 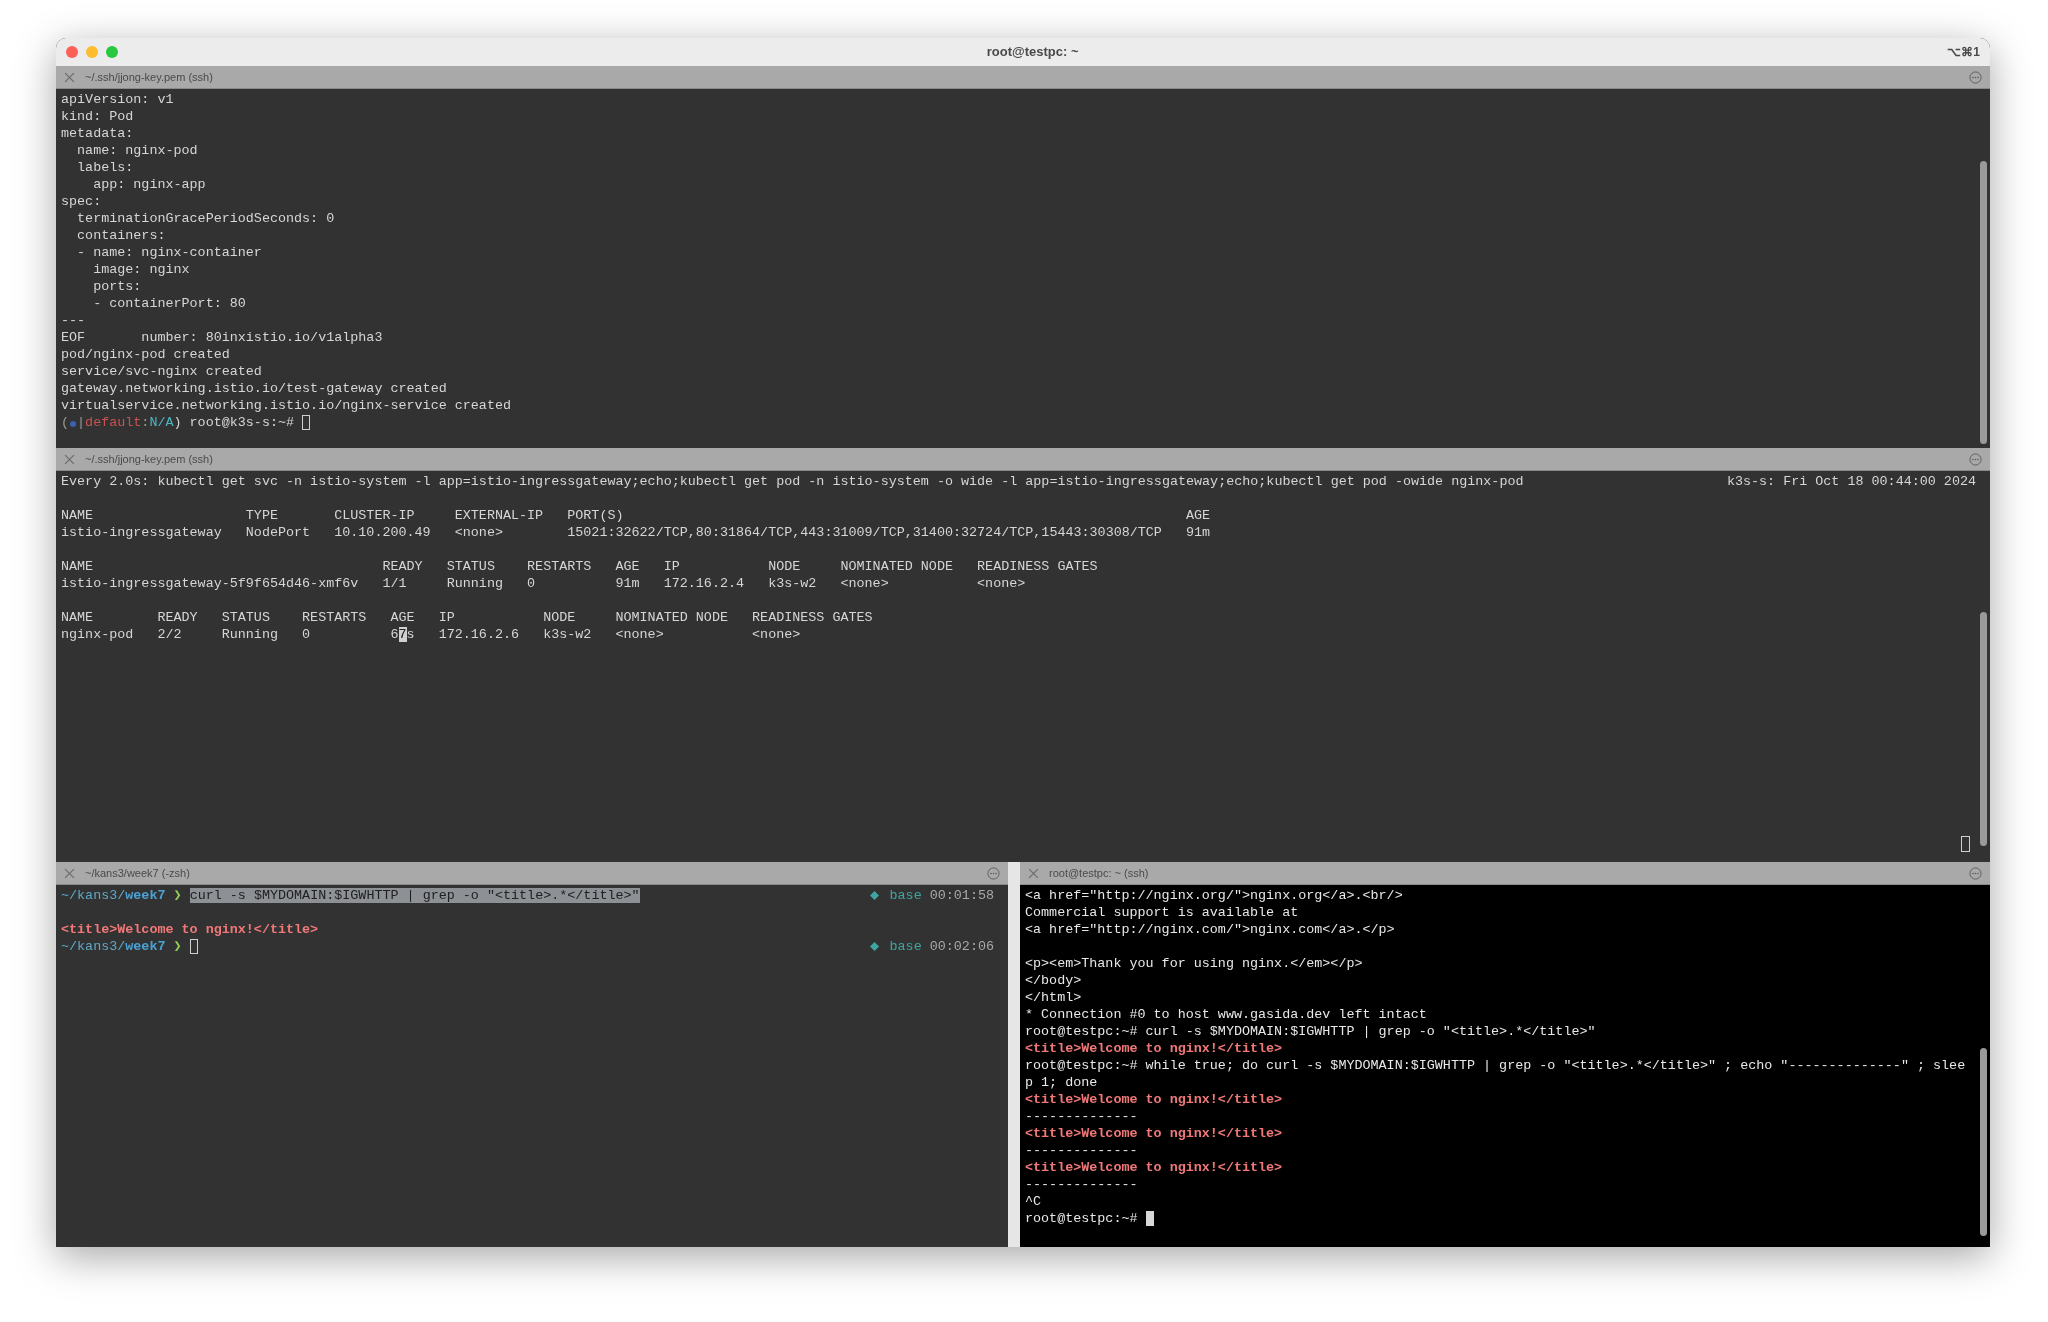 What do you see at coordinates (97, 116) in the screenshot?
I see `terminal-line: kind: Pod` at bounding box center [97, 116].